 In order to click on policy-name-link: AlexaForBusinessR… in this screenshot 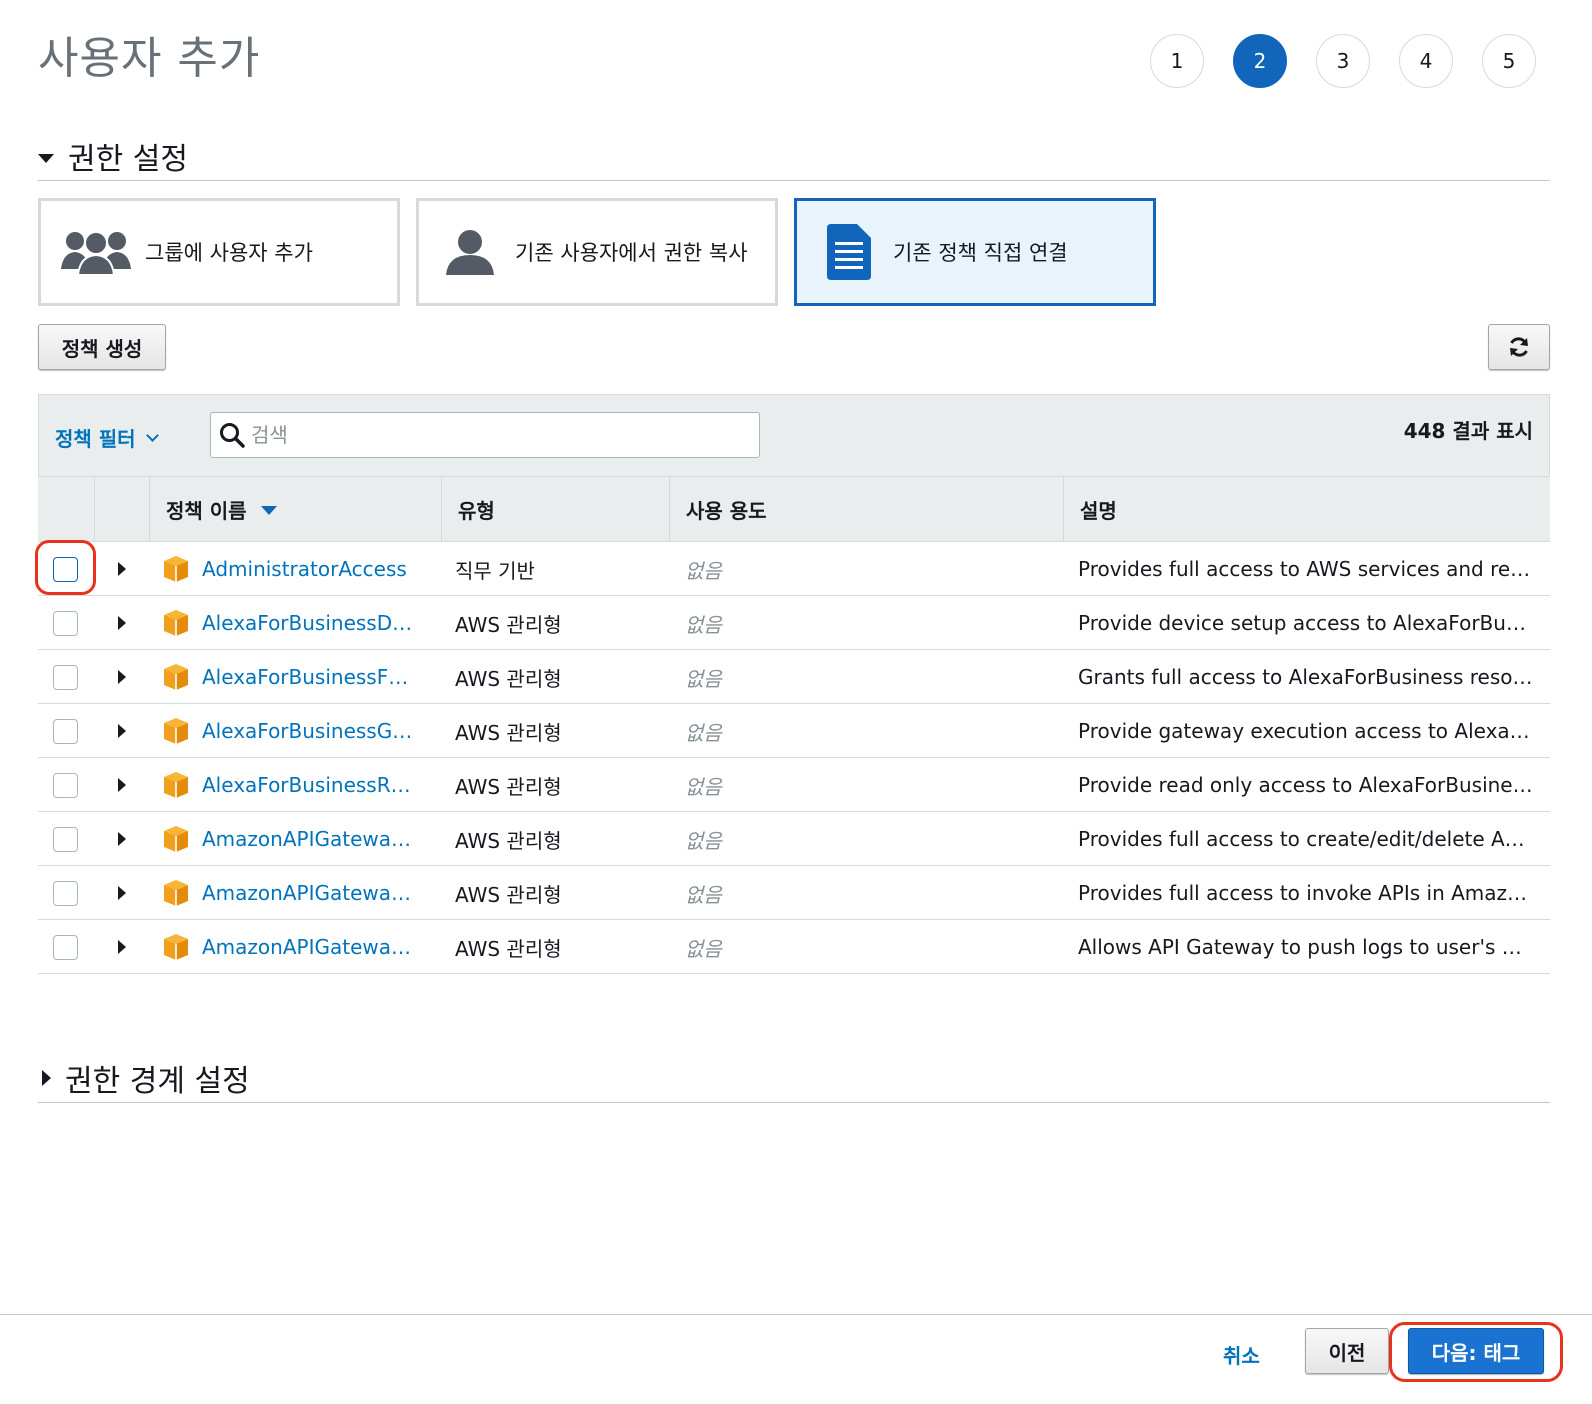, I will do `click(306, 785)`.